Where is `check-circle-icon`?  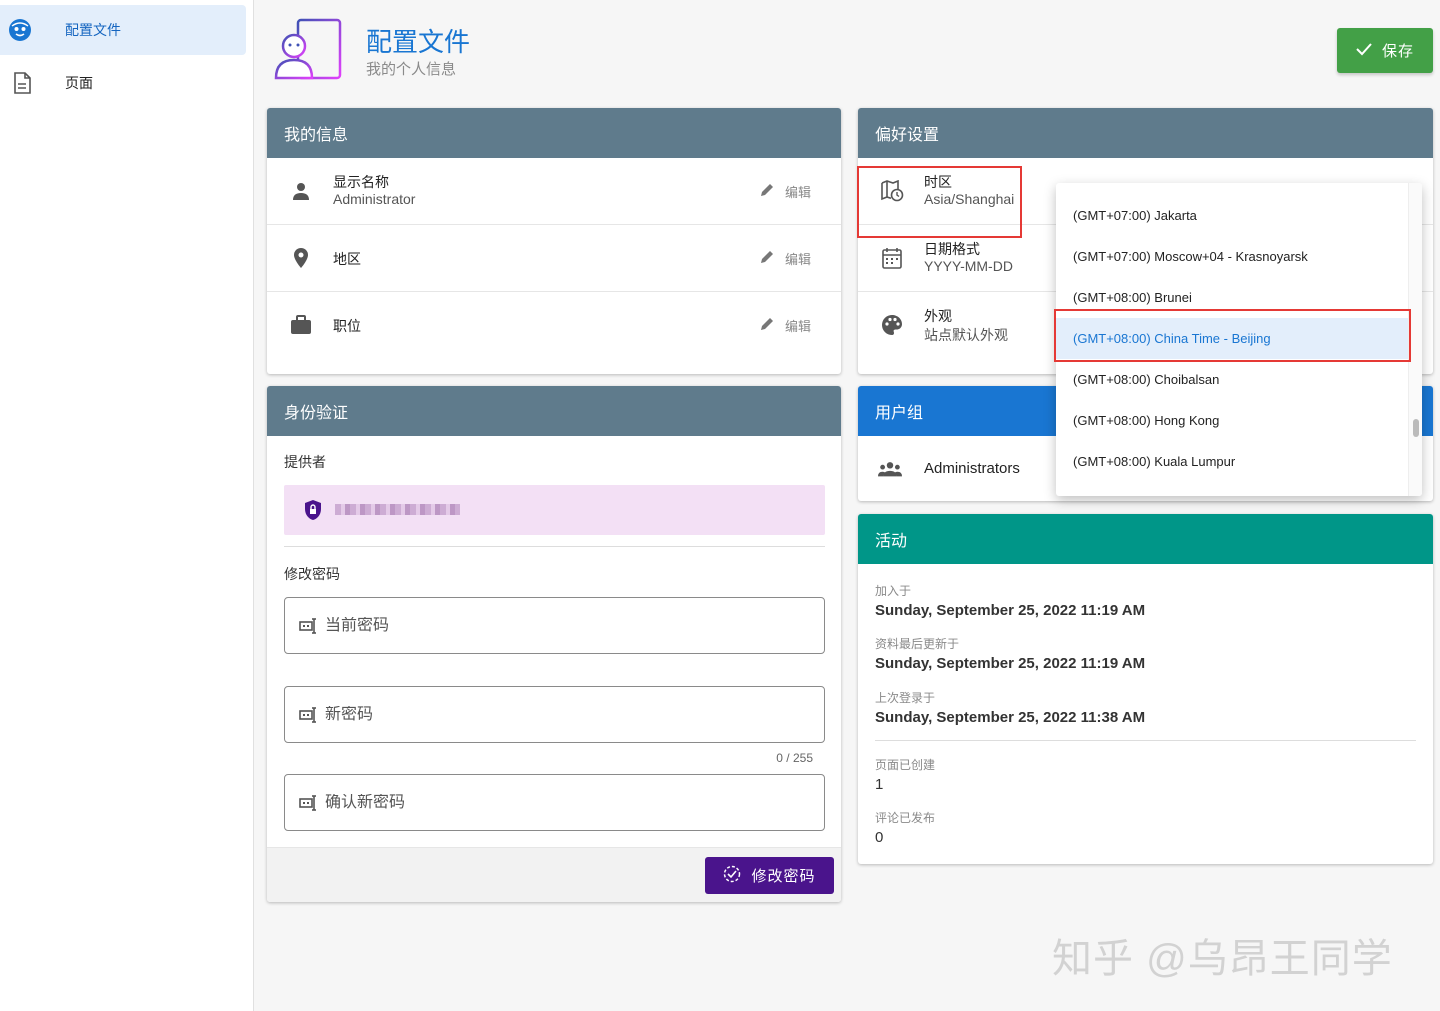 check-circle-icon is located at coordinates (732, 876).